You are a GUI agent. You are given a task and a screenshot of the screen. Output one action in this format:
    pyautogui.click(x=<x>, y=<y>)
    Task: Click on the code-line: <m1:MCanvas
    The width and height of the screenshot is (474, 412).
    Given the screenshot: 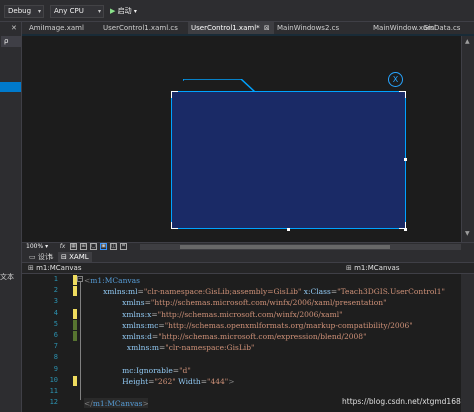 What is the action you would take?
    pyautogui.click(x=112, y=280)
    